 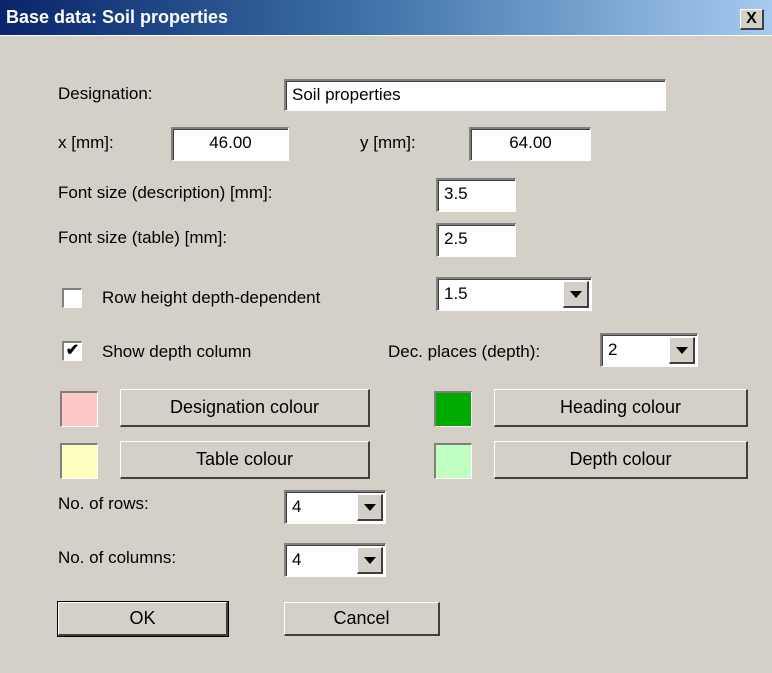 I want to click on close-button: X, so click(x=752, y=19).